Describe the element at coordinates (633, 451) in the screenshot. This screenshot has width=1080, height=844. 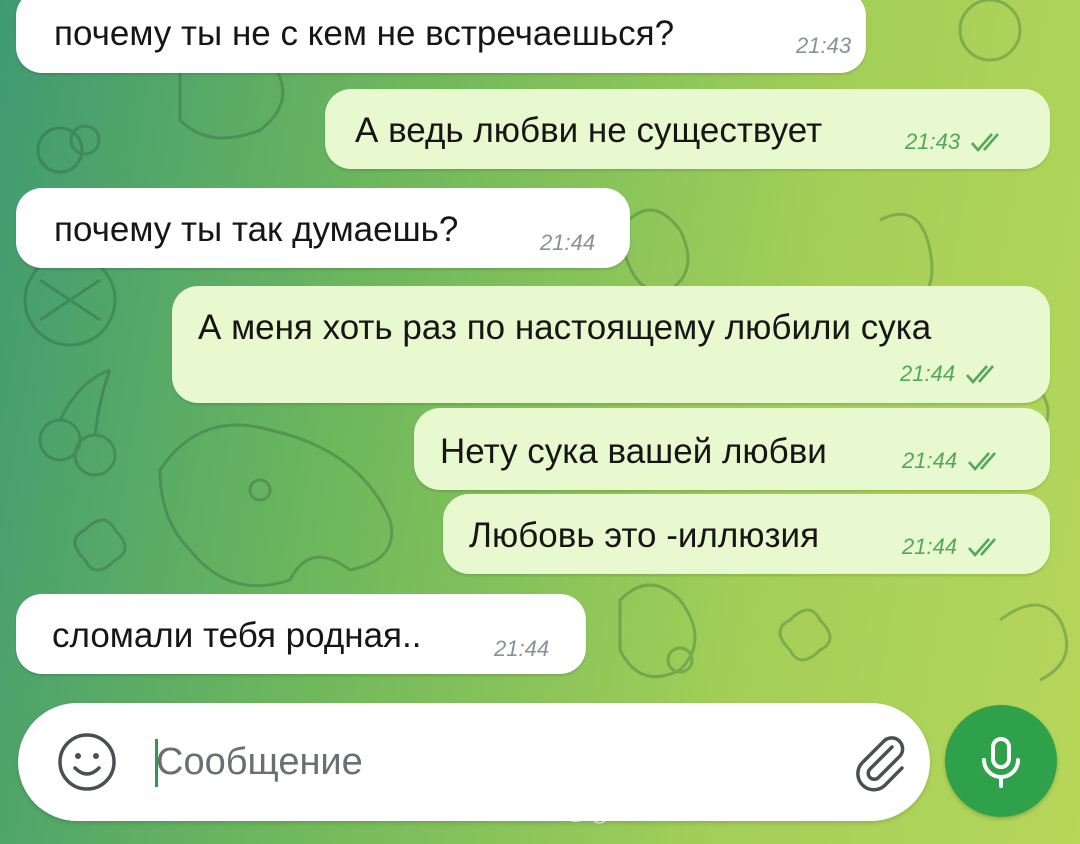
I see `message-text: Нету сука вашей любви` at that location.